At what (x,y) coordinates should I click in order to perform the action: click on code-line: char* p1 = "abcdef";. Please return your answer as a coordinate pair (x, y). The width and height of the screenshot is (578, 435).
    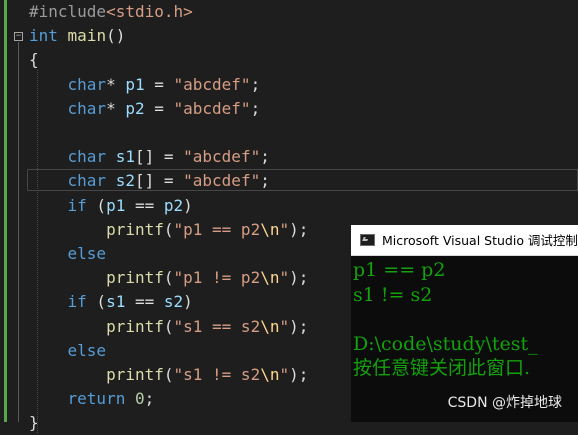
    Looking at the image, I should click on (145, 85).